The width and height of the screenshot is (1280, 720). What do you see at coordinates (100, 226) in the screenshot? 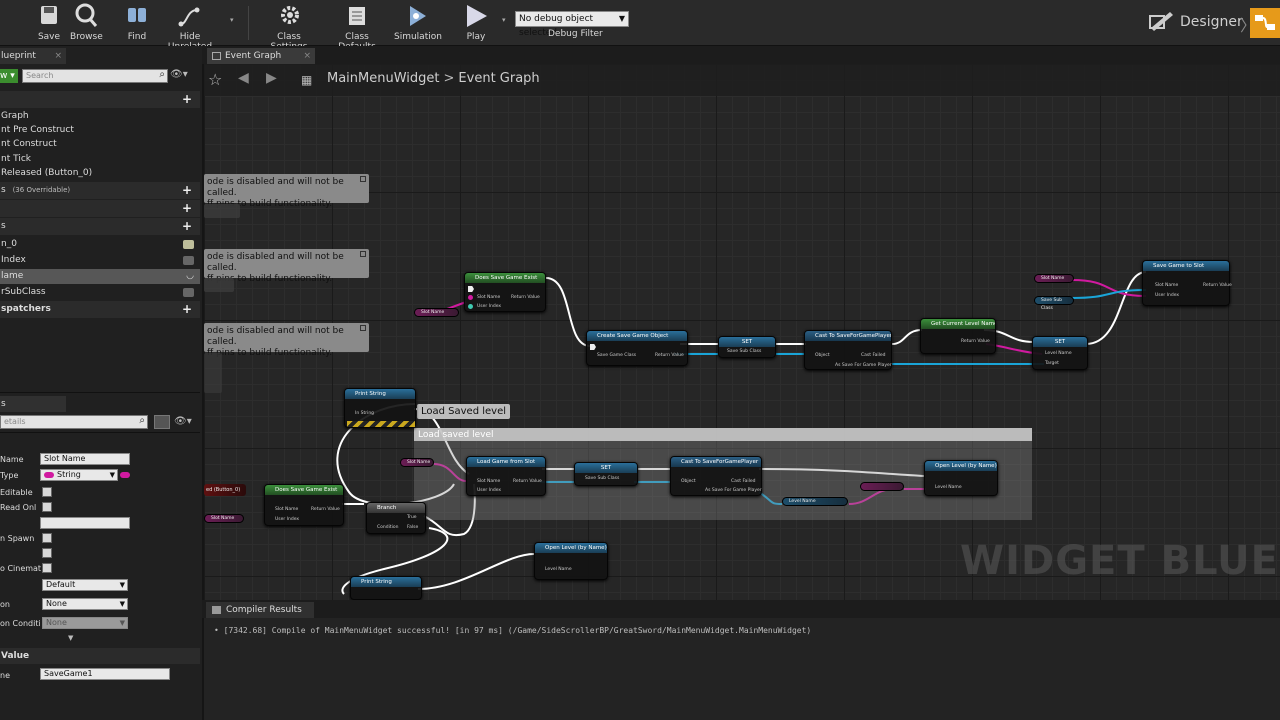
I see `variables-section-header: s +` at bounding box center [100, 226].